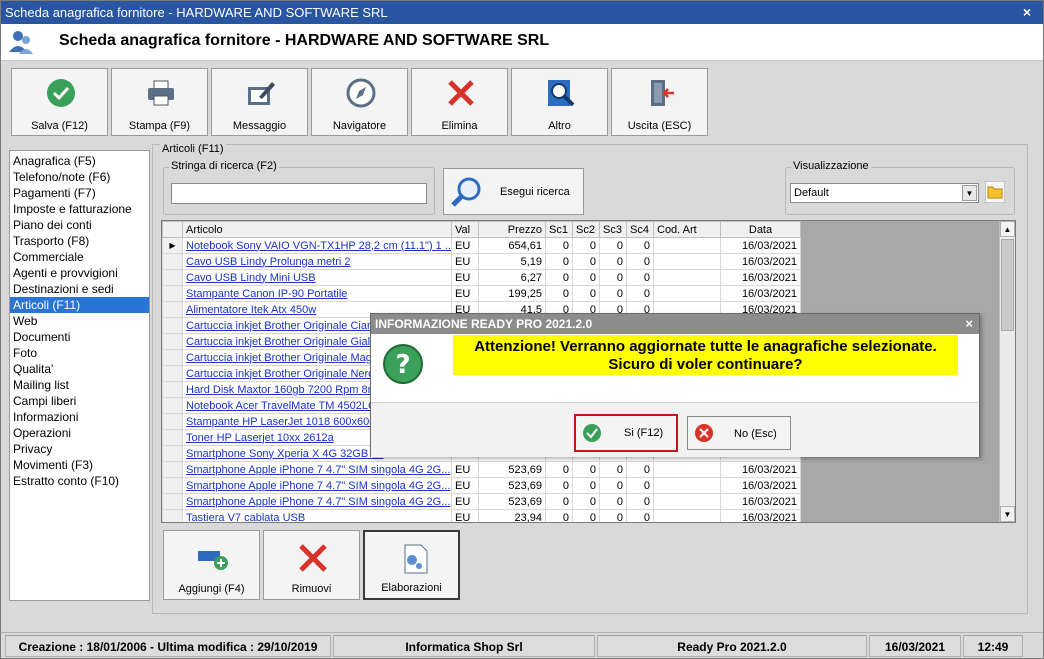 This screenshot has height=659, width=1044. I want to click on nav-item-destinazioni: Destinazioni e sedi, so click(79, 289).